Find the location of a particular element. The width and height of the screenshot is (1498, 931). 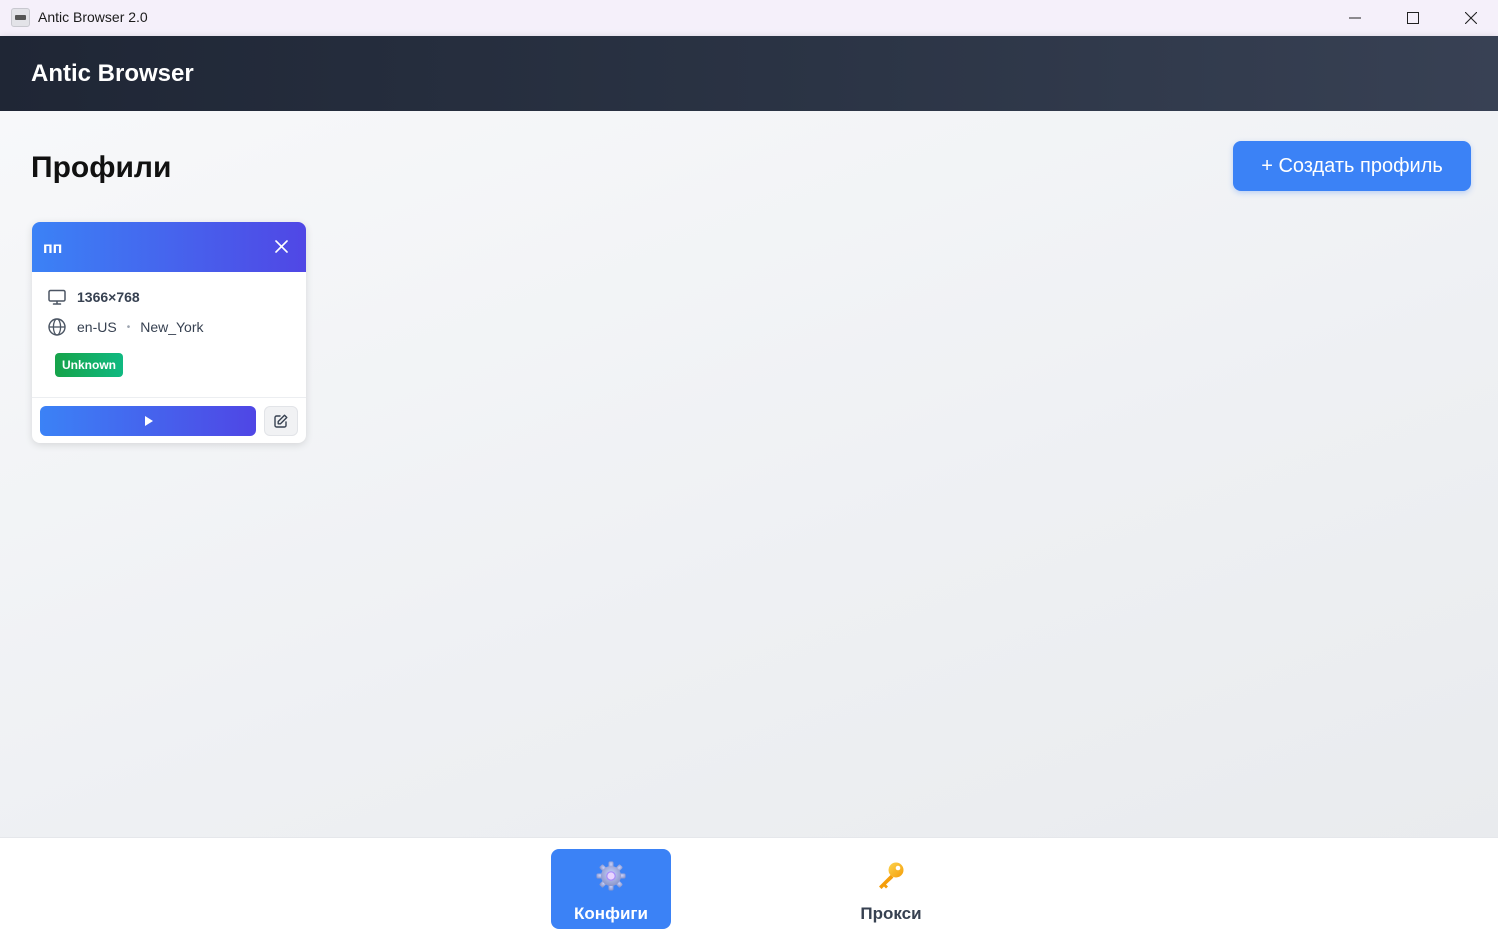

monitor-icon is located at coordinates (57, 297).